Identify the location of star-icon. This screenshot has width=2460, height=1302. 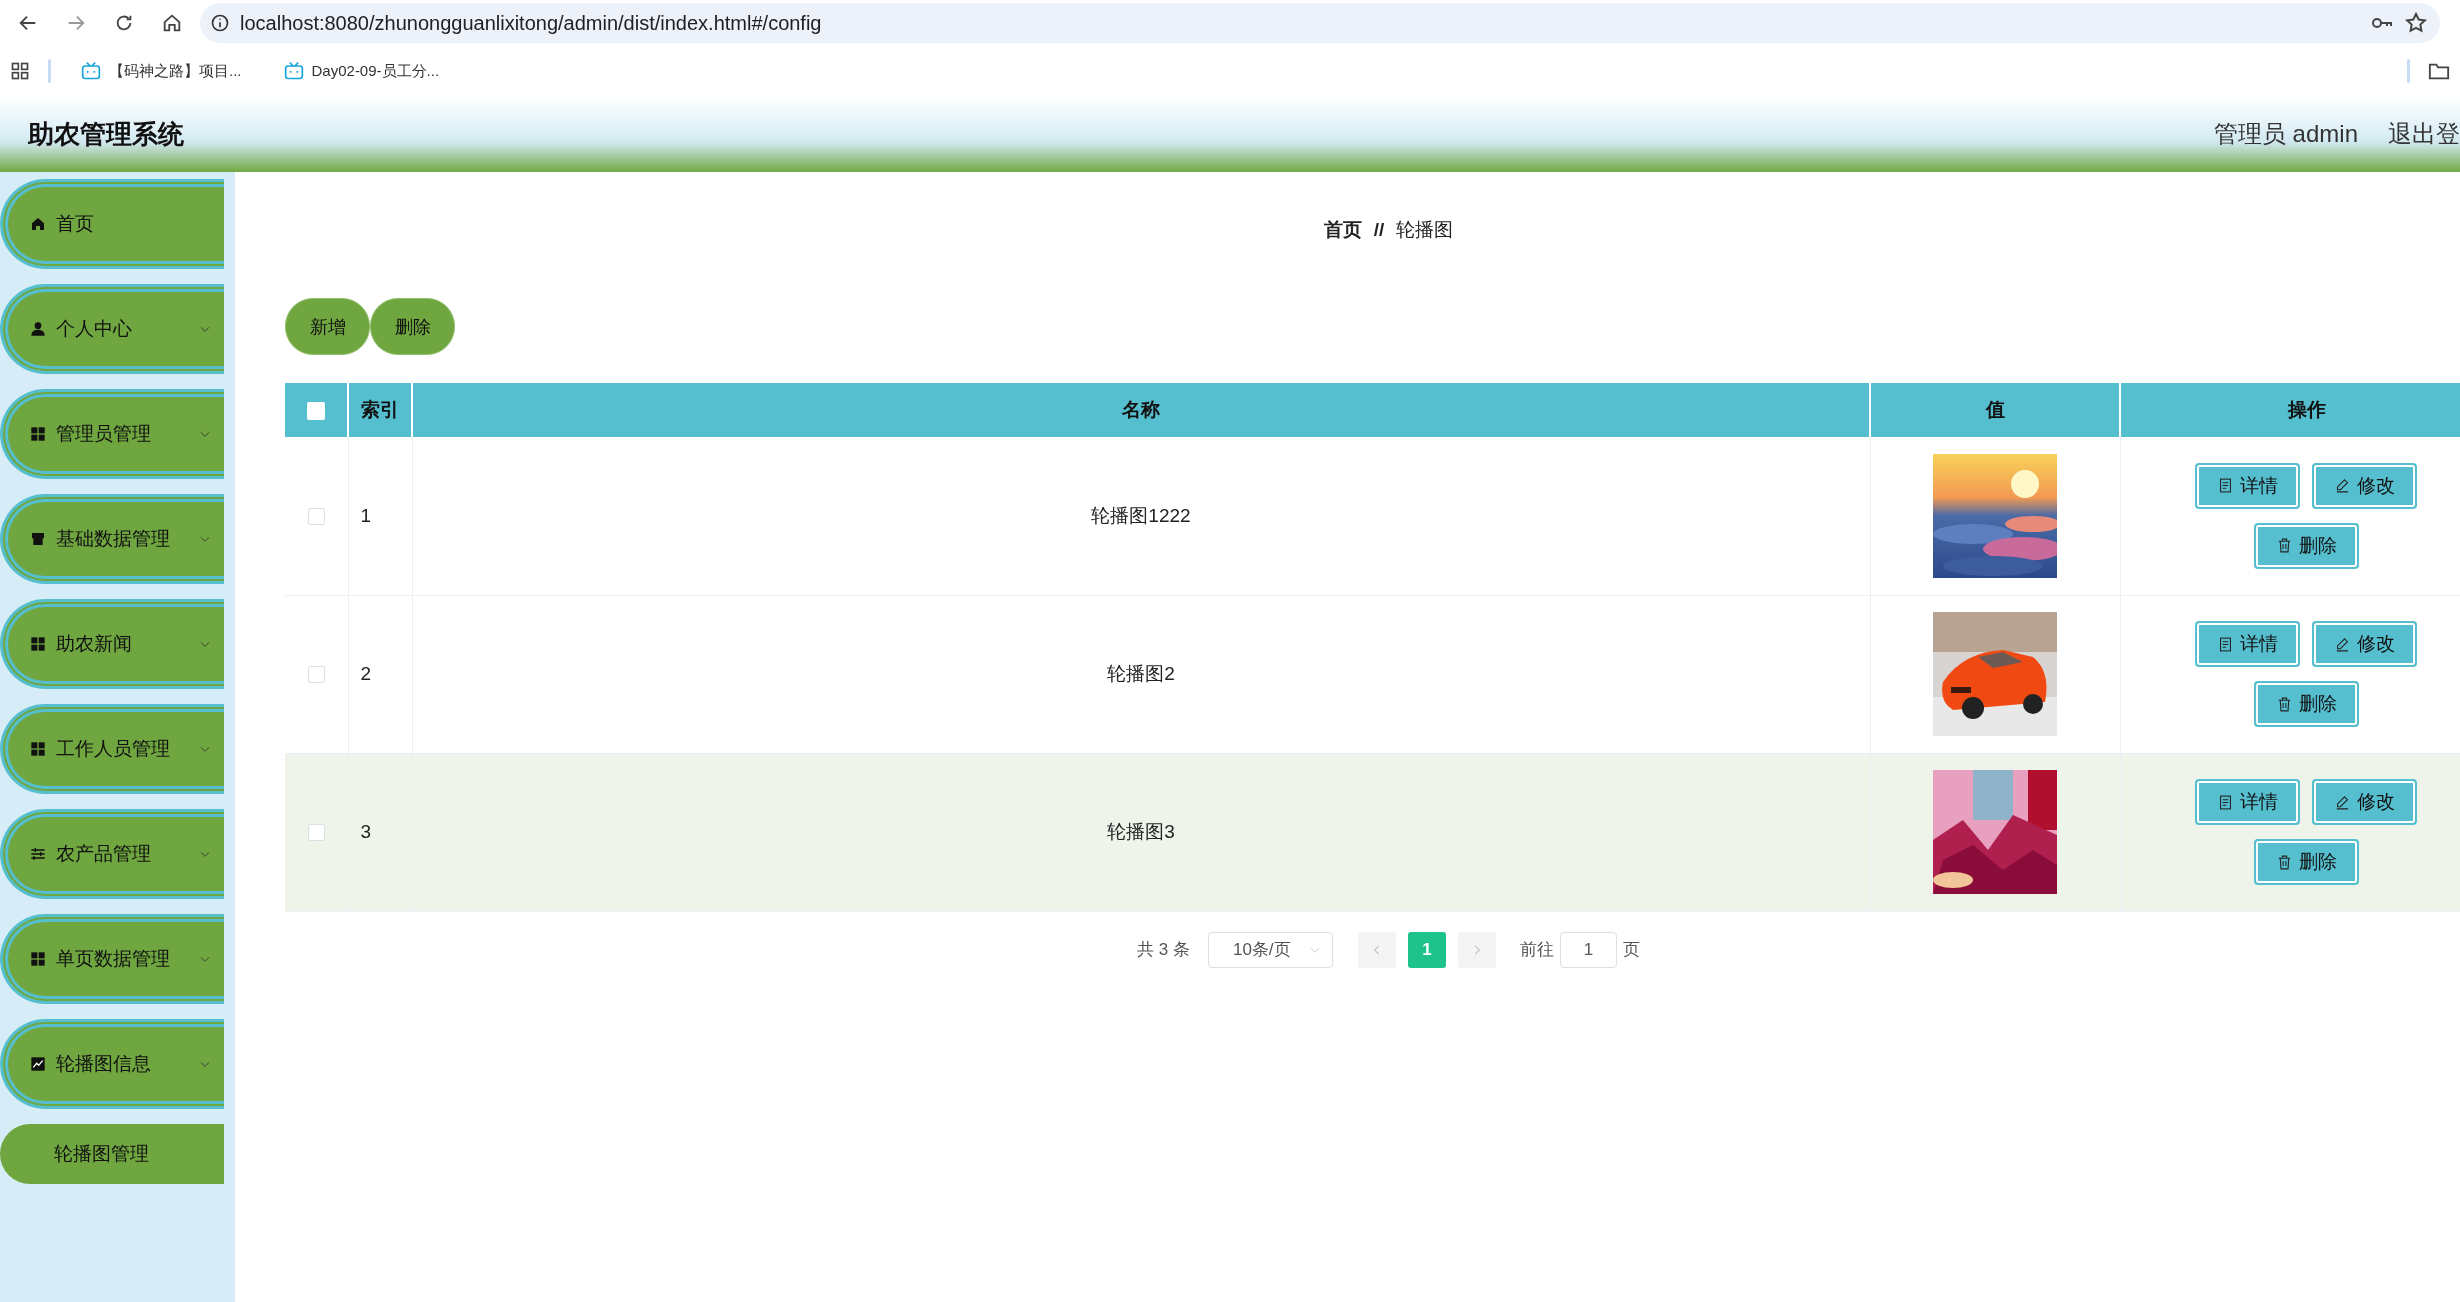
(2416, 23).